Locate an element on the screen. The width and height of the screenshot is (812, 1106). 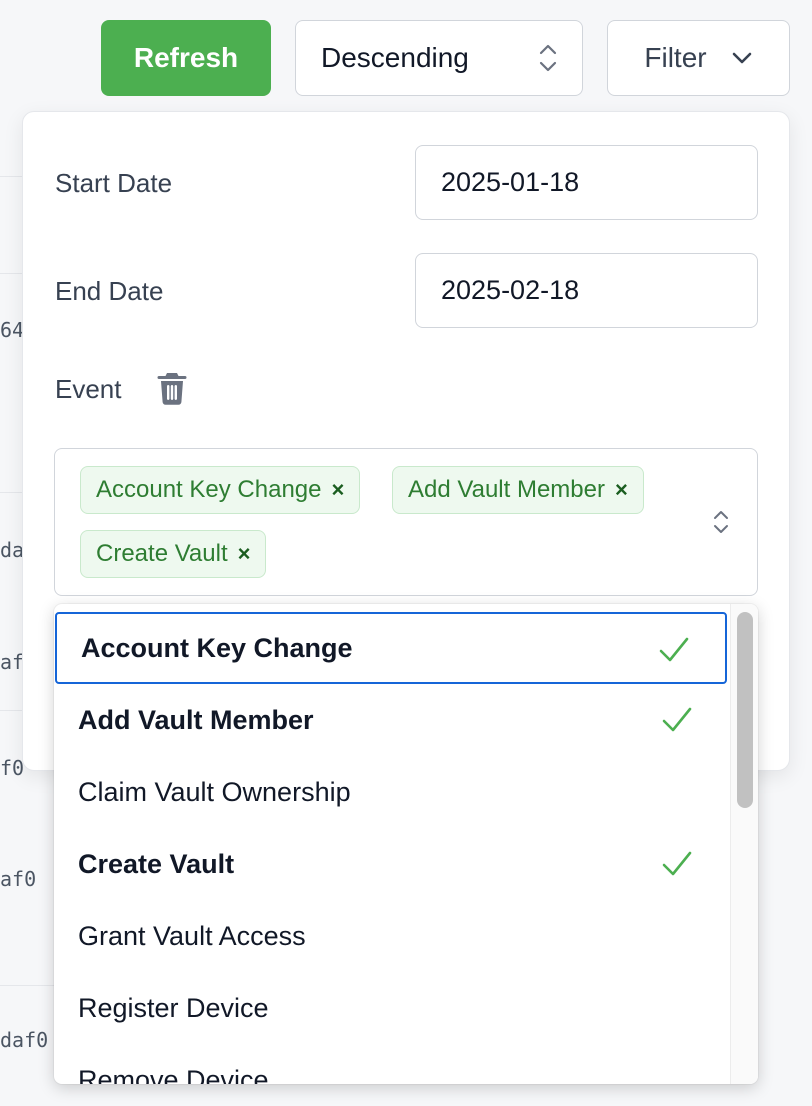
filter-button: Filter is located at coordinates (698, 58).